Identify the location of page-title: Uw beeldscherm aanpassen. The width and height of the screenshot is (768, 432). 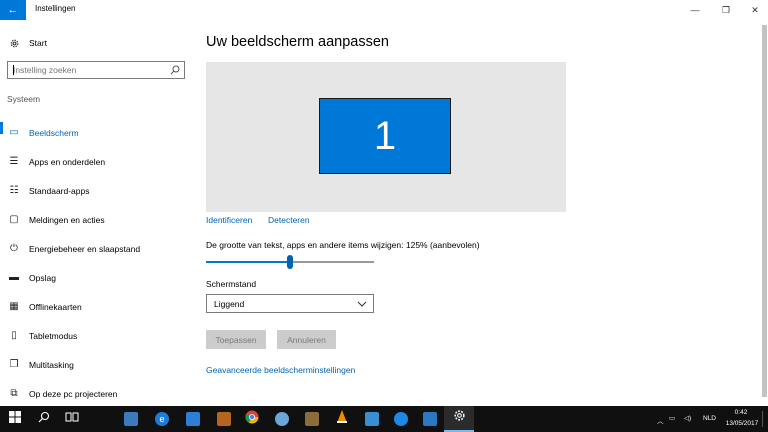
(297, 42).